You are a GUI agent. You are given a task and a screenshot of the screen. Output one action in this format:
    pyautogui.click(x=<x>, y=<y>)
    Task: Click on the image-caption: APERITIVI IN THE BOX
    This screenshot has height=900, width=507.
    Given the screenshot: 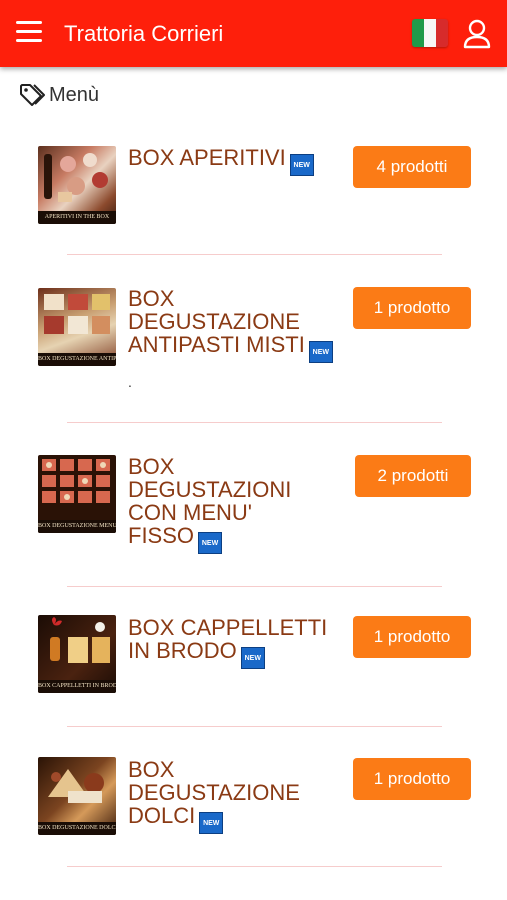 What is the action you would take?
    pyautogui.click(x=77, y=217)
    